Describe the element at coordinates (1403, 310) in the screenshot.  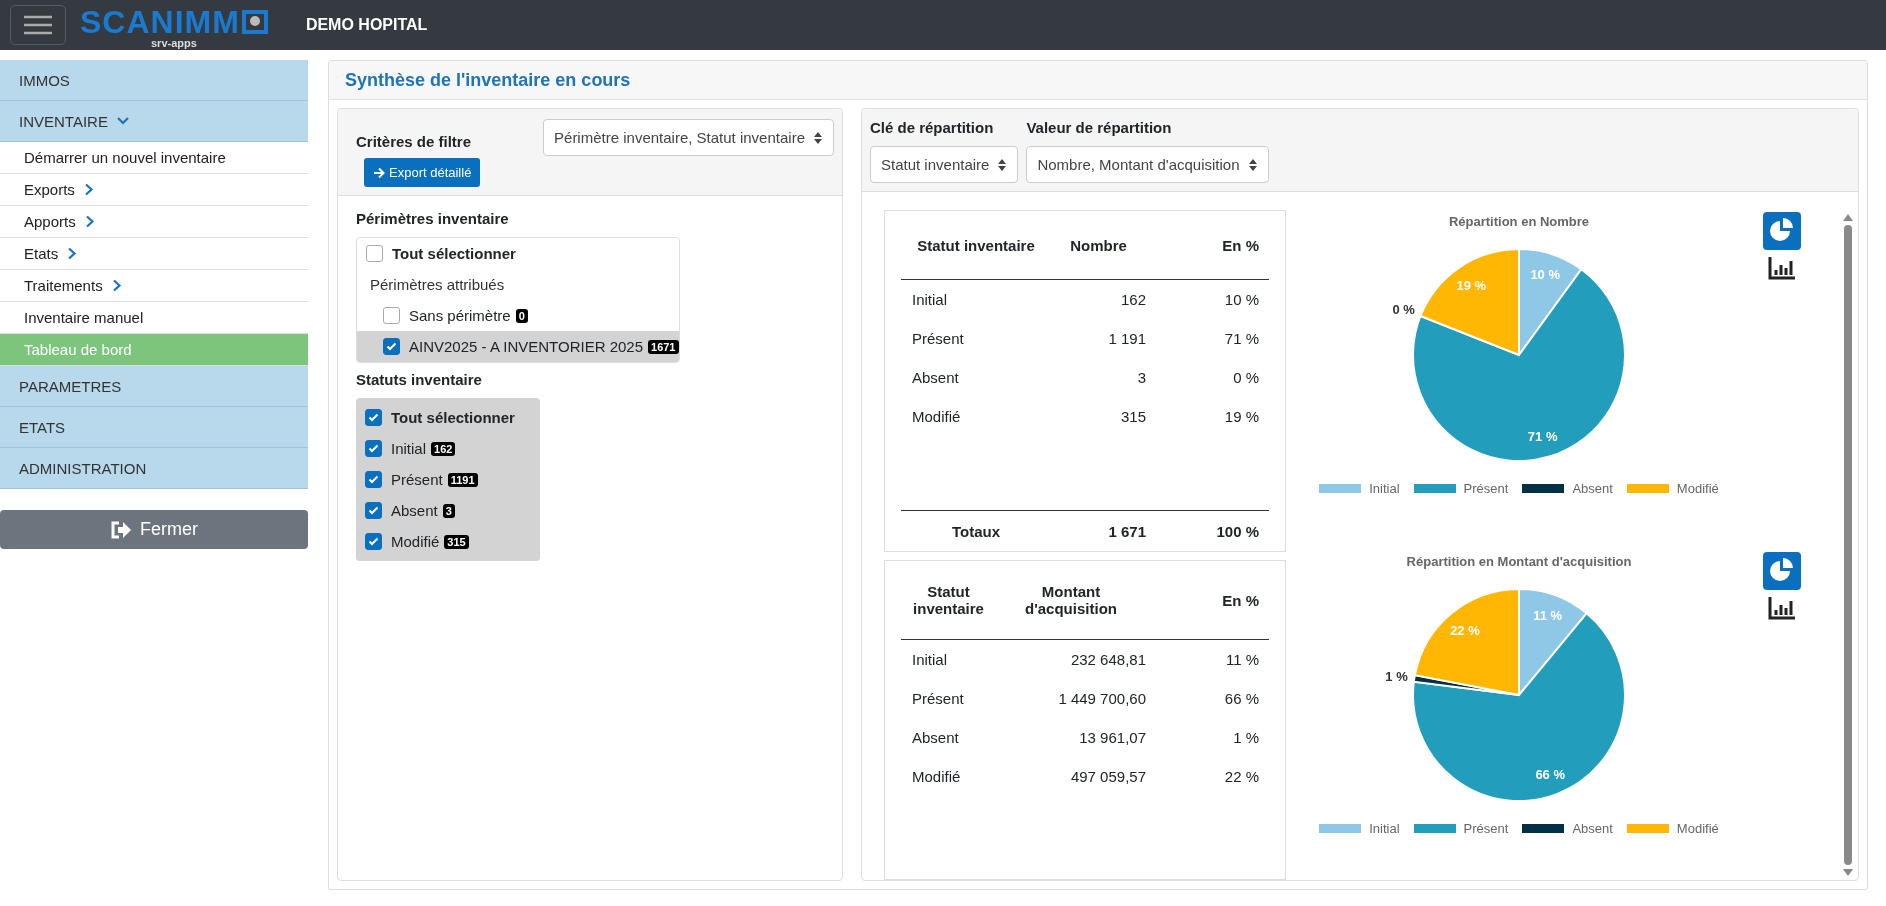
I see `data-label: 0 %` at that location.